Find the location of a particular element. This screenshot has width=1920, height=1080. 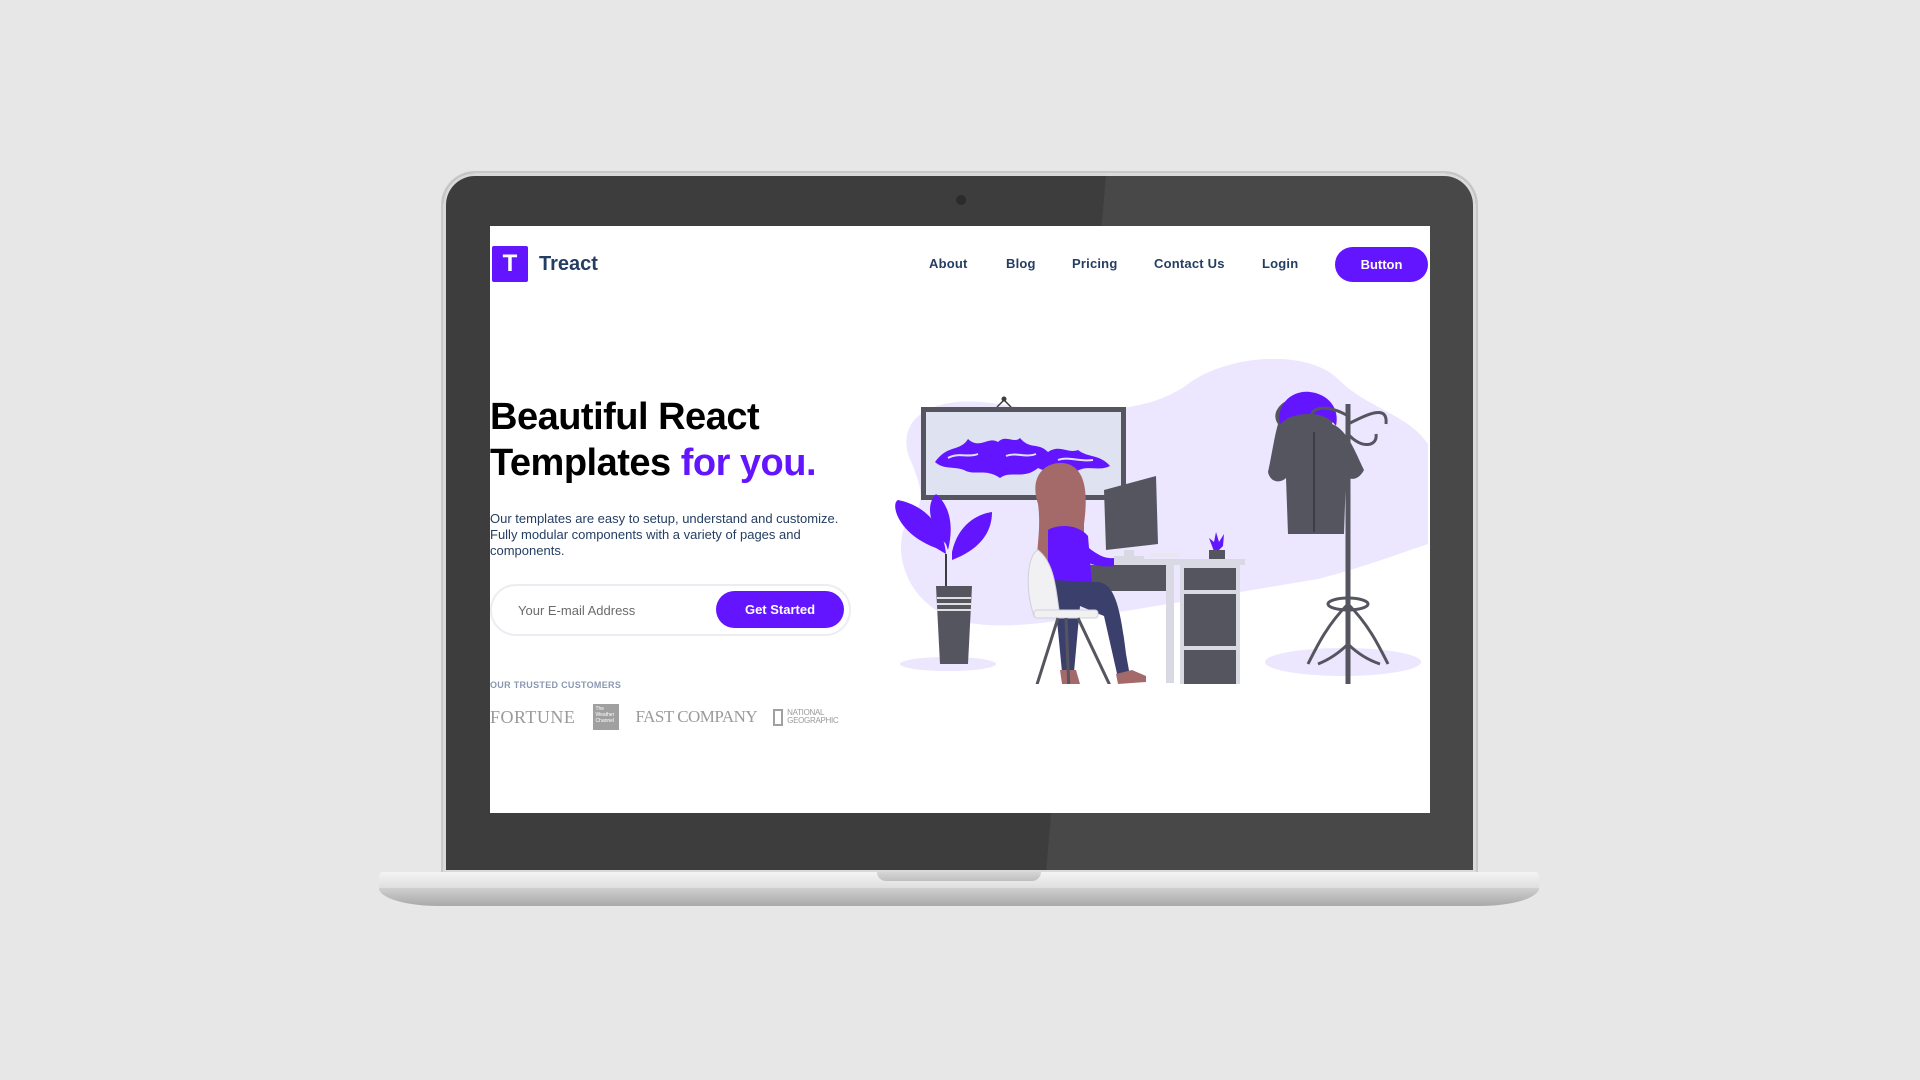

laptop-base-bottom is located at coordinates (959, 897).